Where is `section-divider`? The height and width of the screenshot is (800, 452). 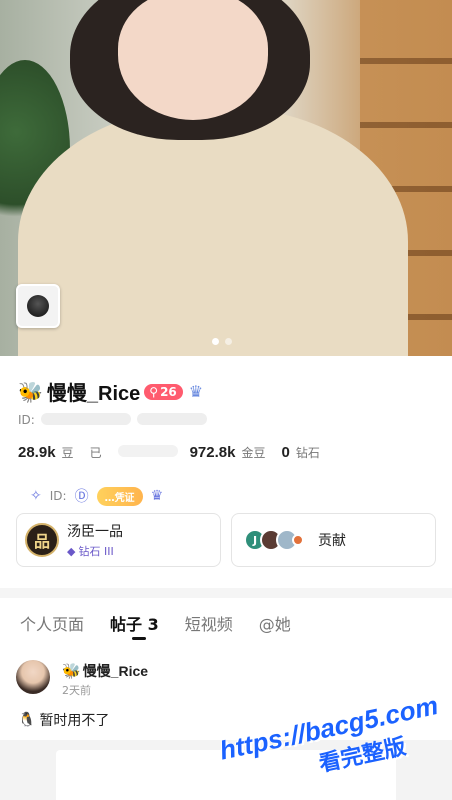
section-divider is located at coordinates (226, 593).